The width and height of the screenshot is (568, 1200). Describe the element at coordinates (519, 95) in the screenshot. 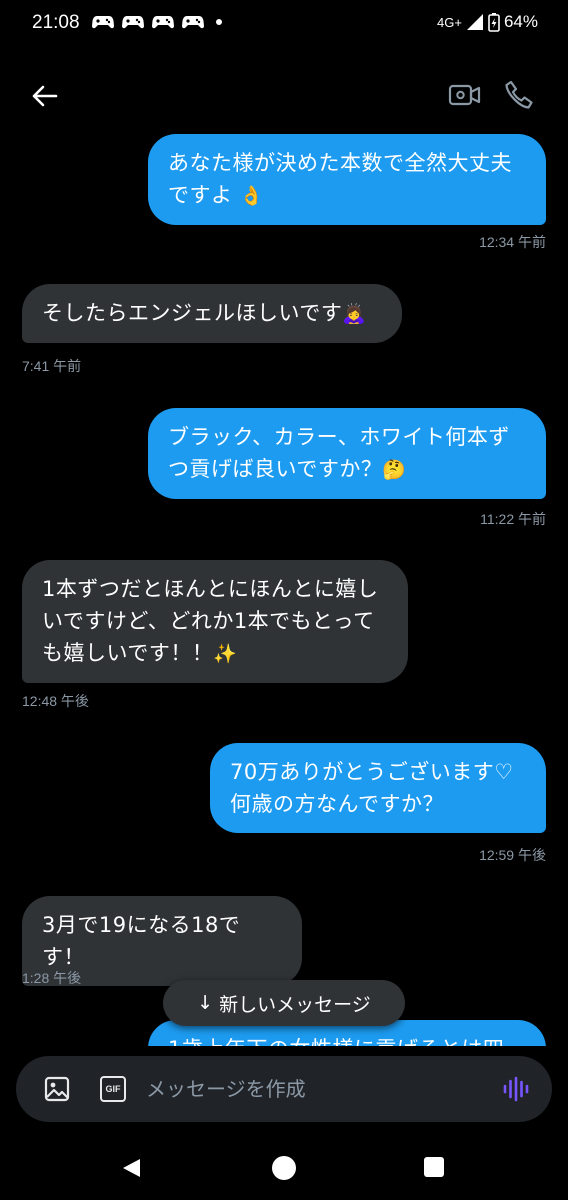

I see `phone-icon` at that location.